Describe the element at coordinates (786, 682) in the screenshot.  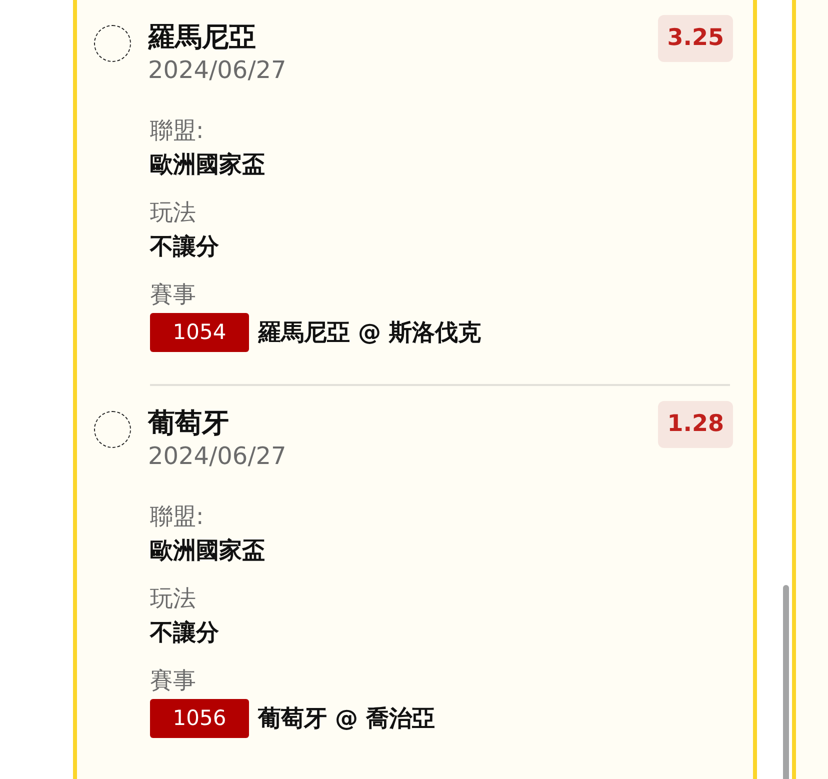
I see `scrollbar` at that location.